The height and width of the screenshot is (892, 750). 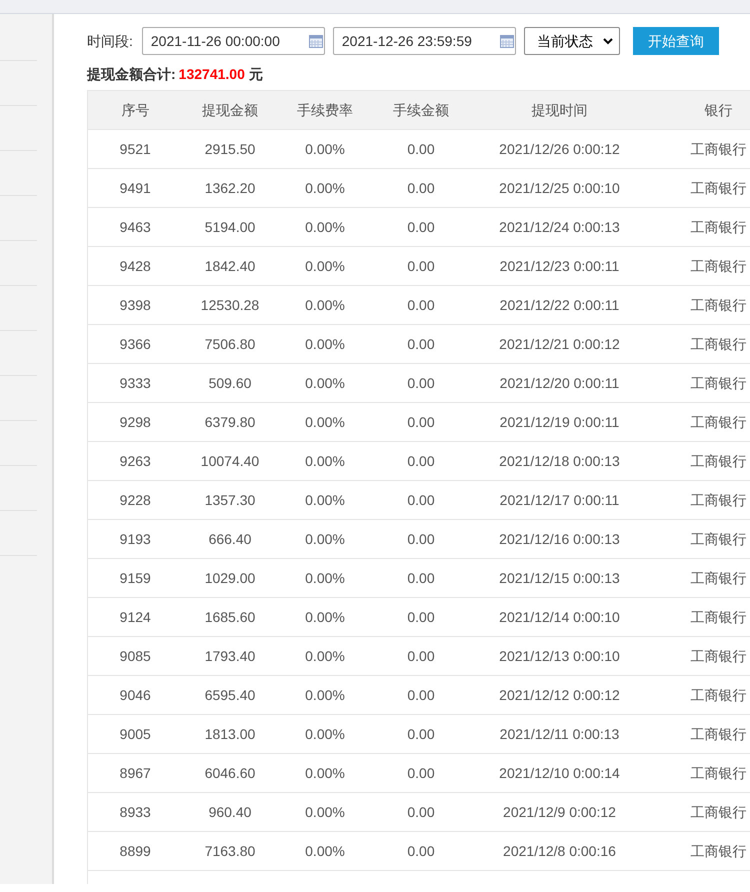 I want to click on table-cell: 2021/12/24 0:00:13, so click(x=560, y=227).